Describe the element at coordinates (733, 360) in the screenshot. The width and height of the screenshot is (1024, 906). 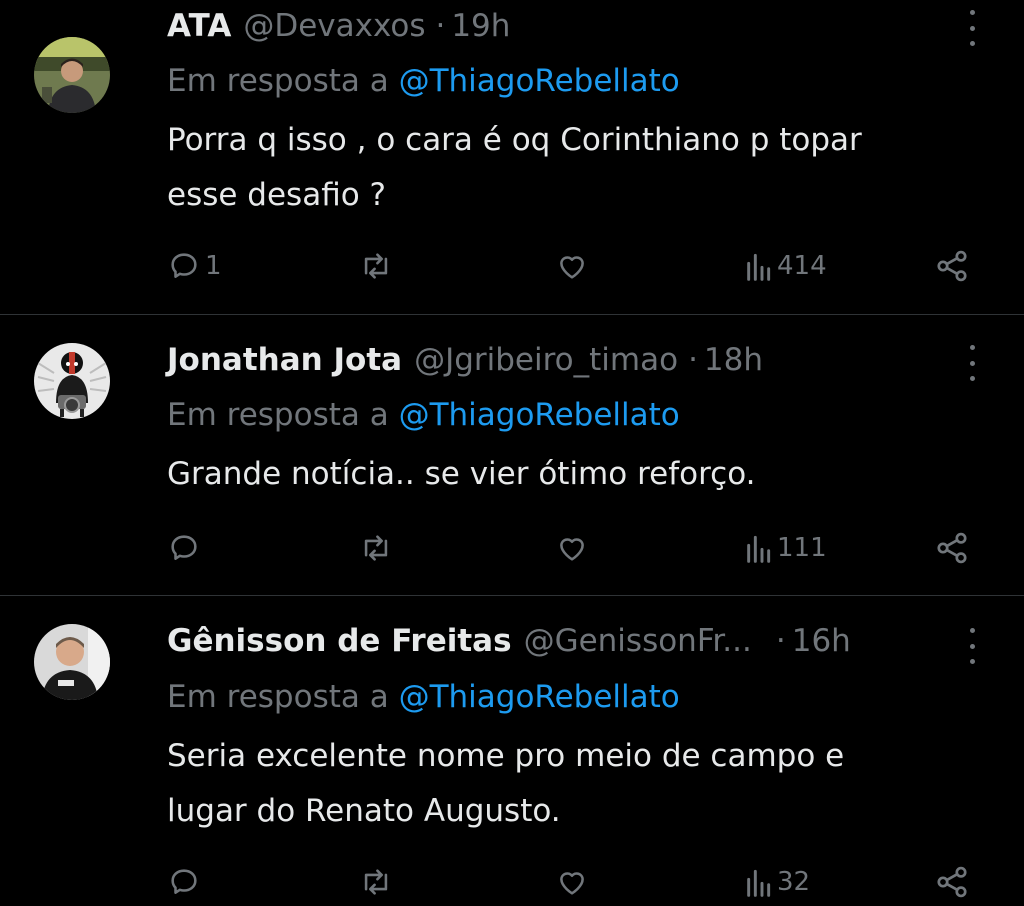
I see `timestamp: 18h` at that location.